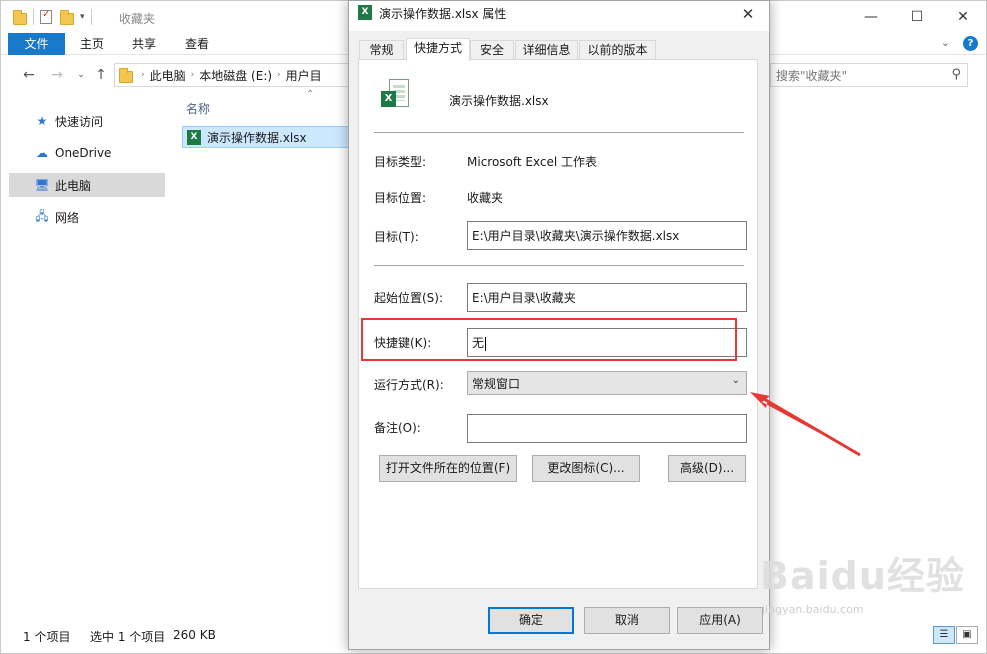 Image resolution: width=987 pixels, height=654 pixels. I want to click on watermark-brand: Baidu经验, so click(862, 576).